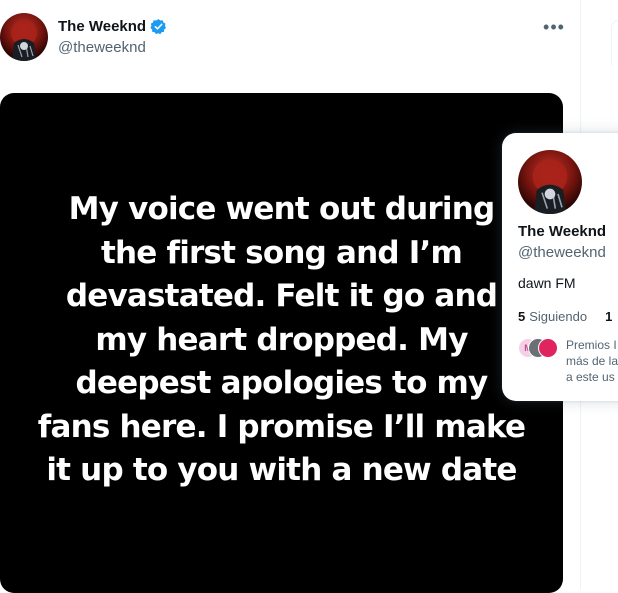 The image size is (618, 593). I want to click on hover-card-bio: dawn FM, so click(547, 283).